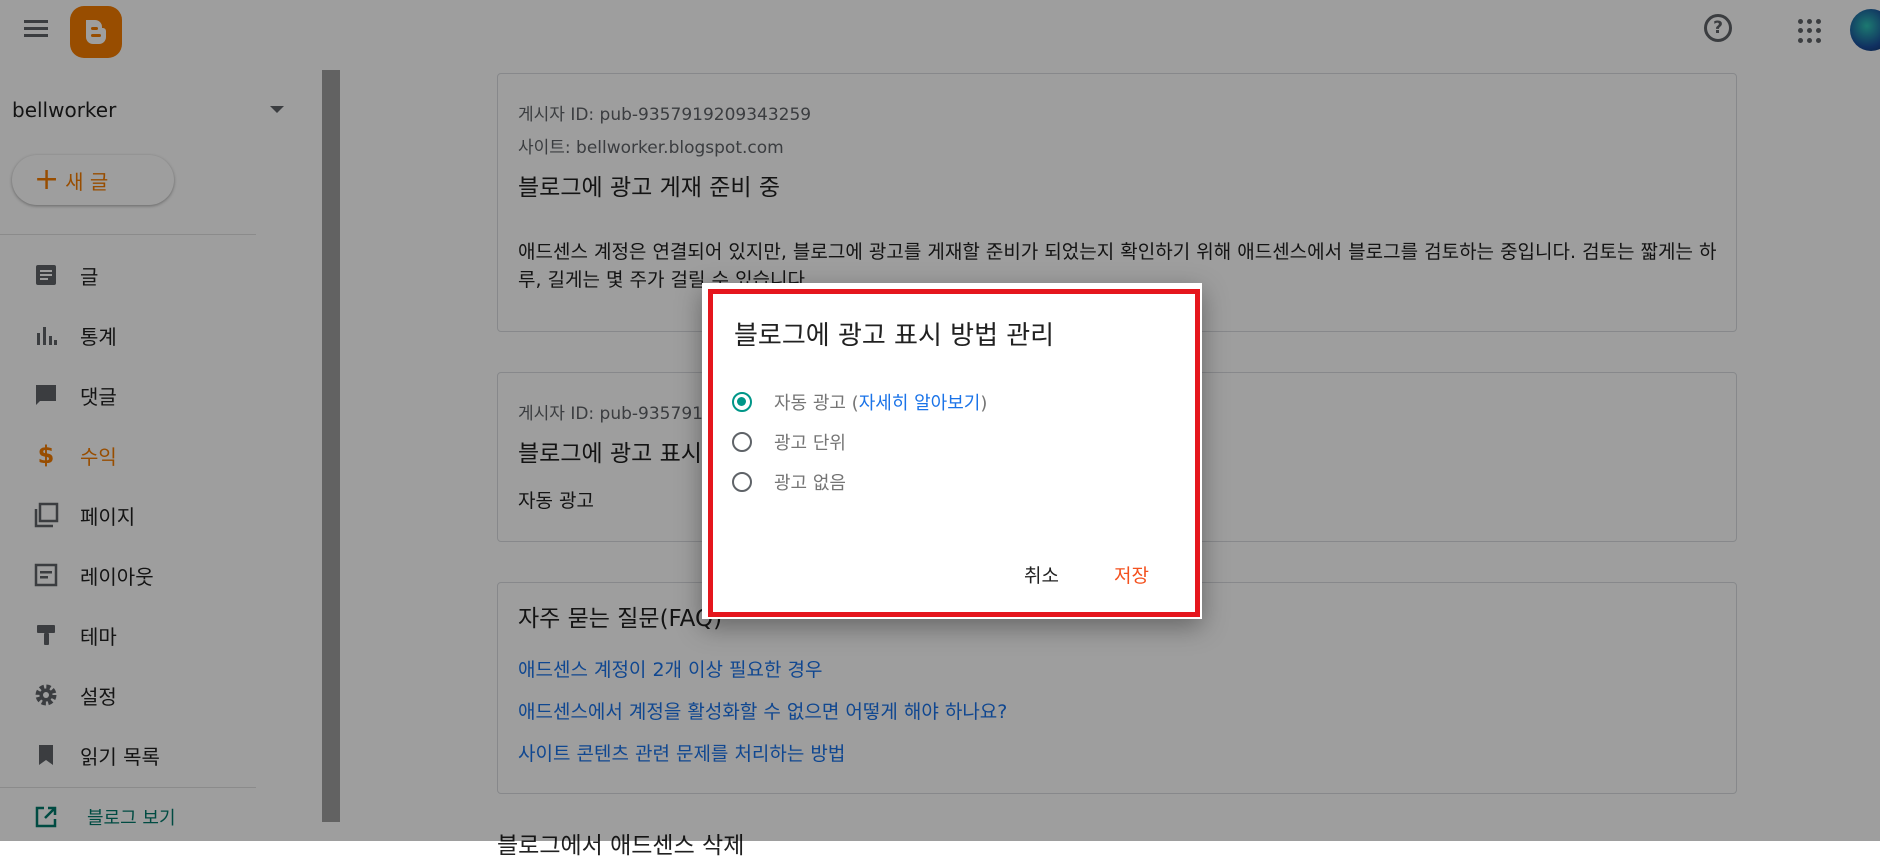 The image size is (1880, 860). I want to click on learn-more-link: 자세히 알아보기, so click(920, 403).